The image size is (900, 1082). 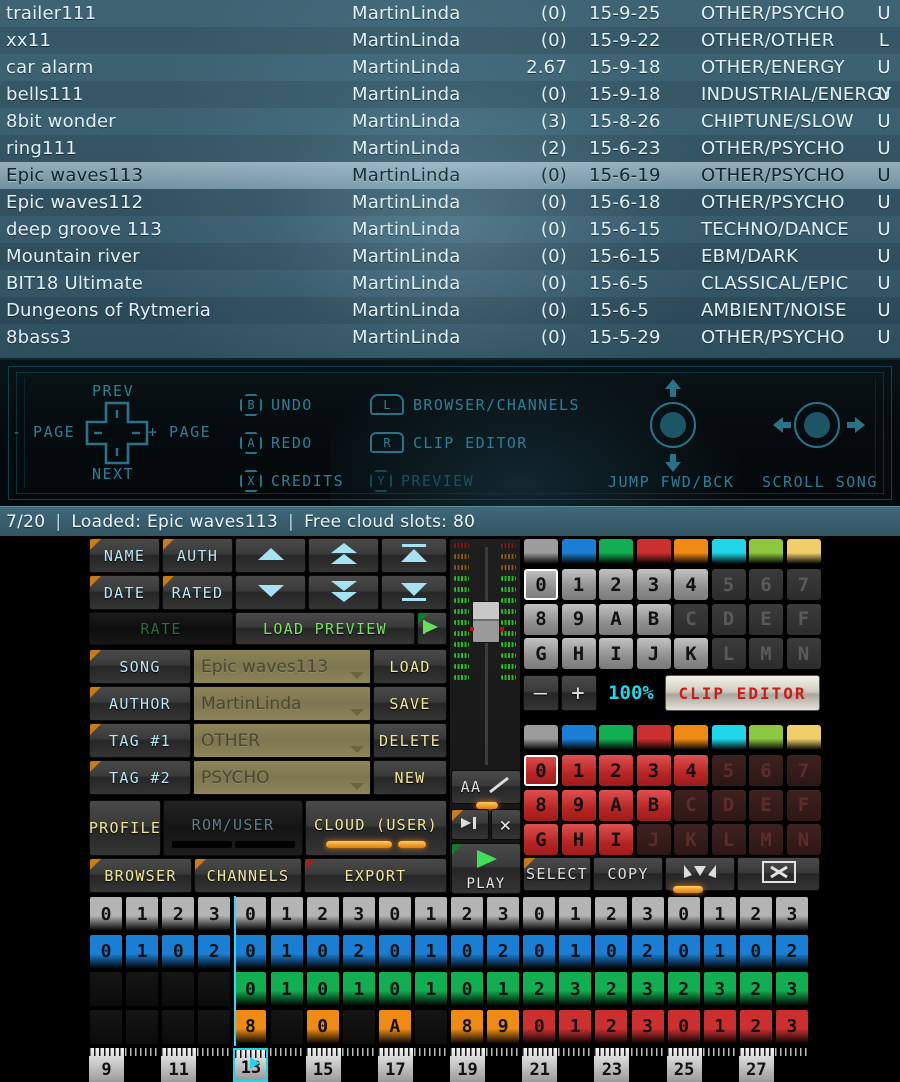 What do you see at coordinates (179, 1065) in the screenshot?
I see `ruler-segment: 11` at bounding box center [179, 1065].